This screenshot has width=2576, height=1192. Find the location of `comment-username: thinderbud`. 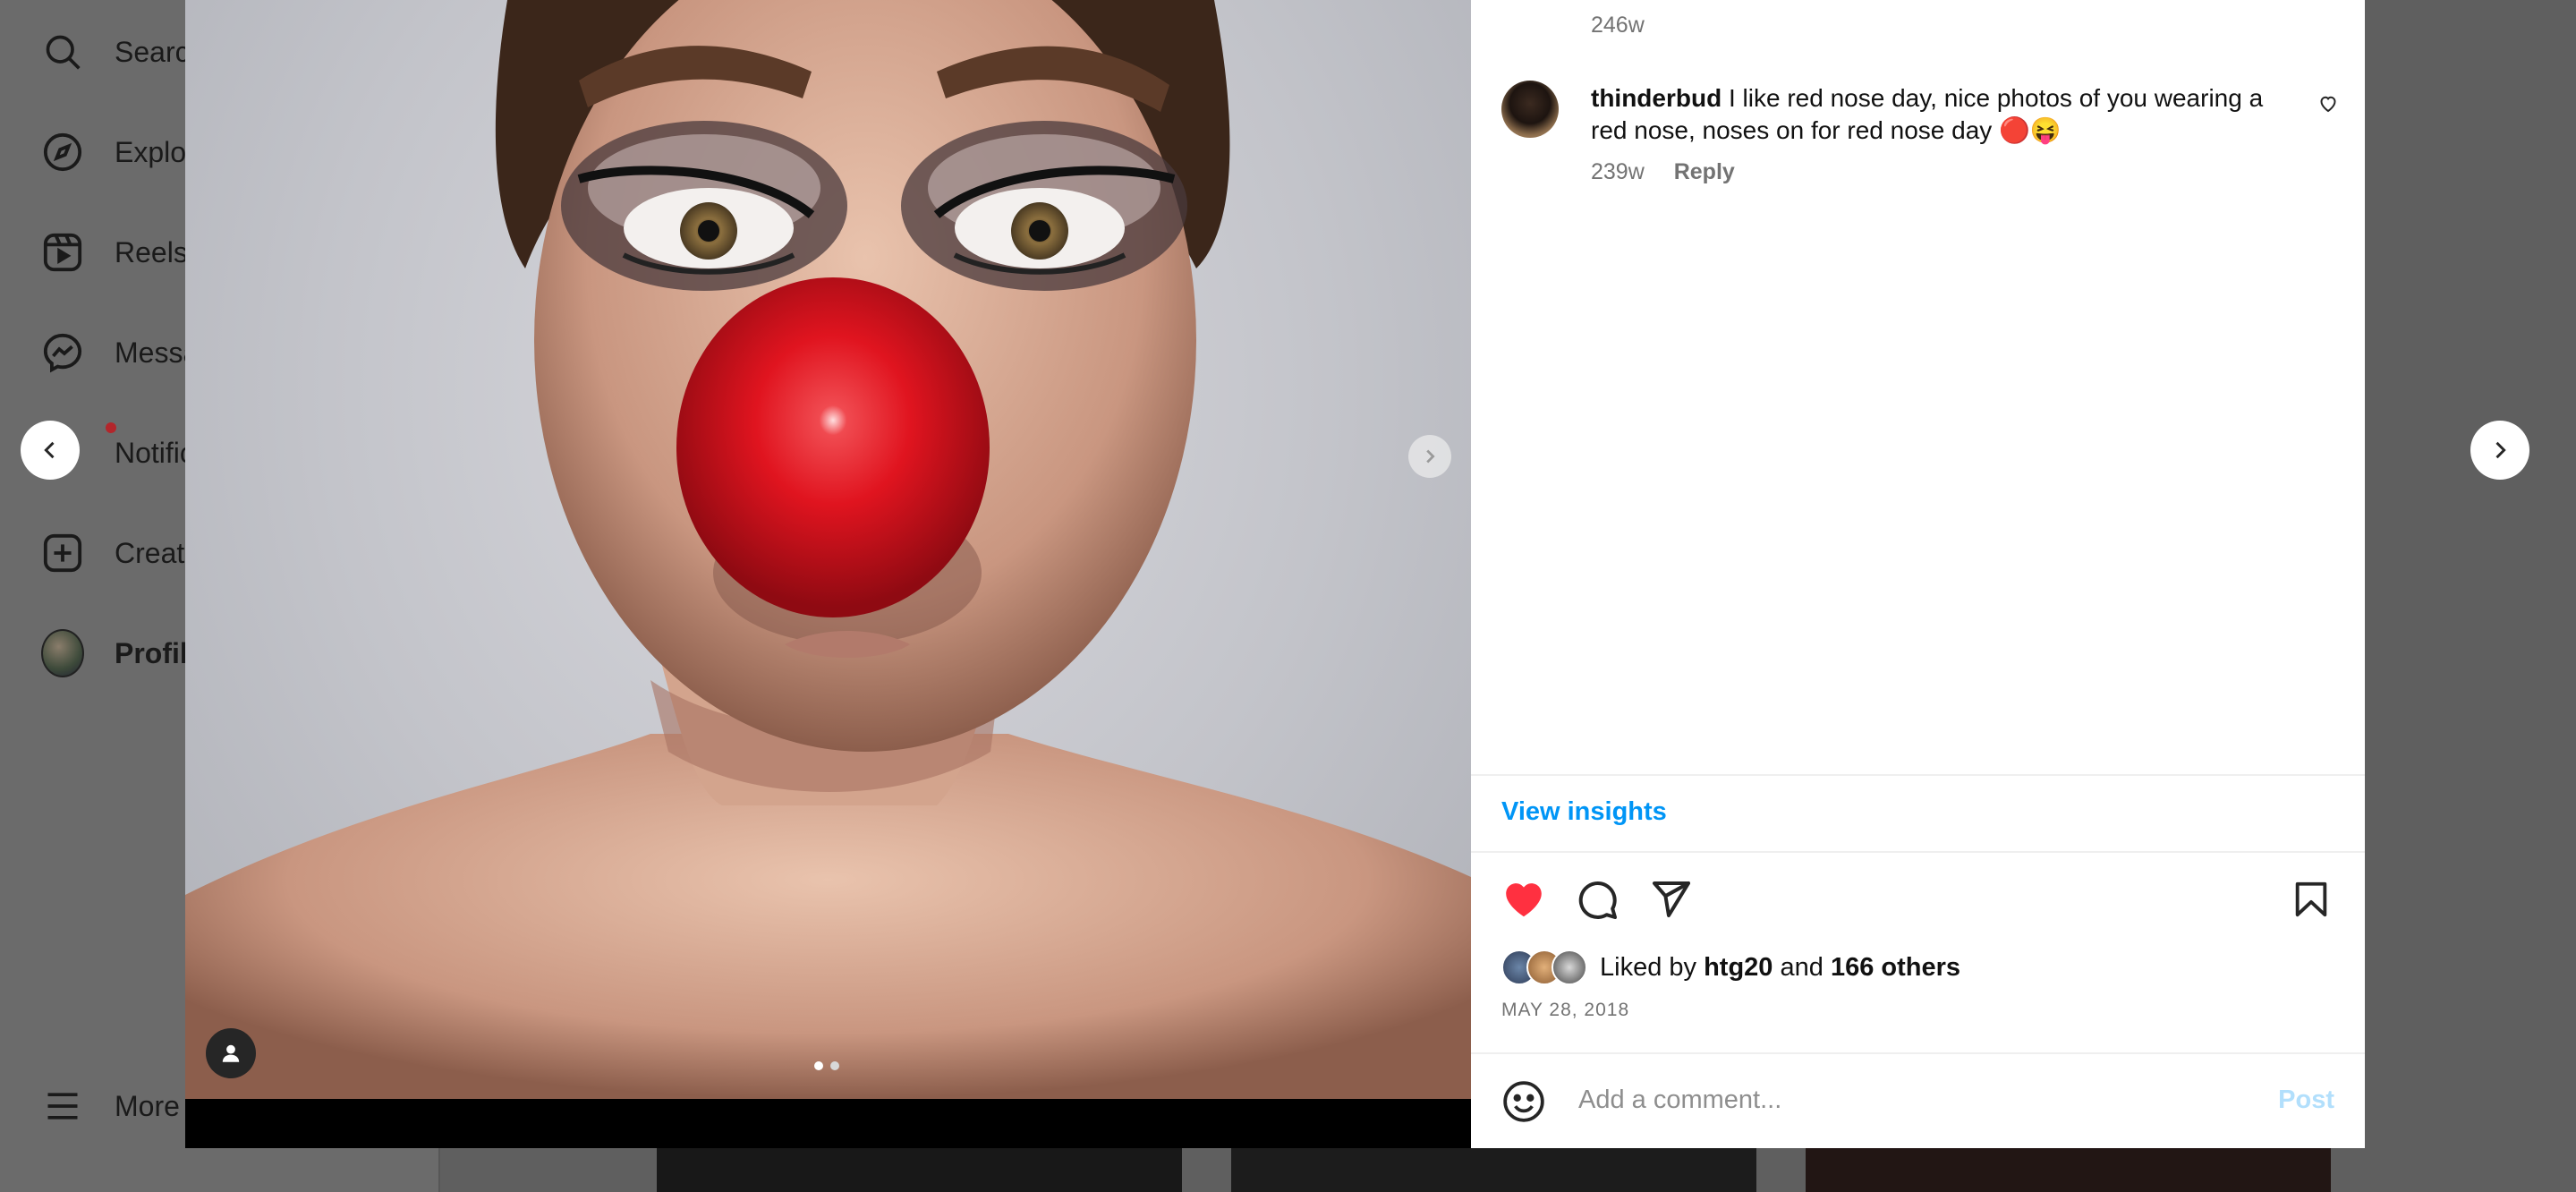

comment-username: thinderbud is located at coordinates (1656, 98).